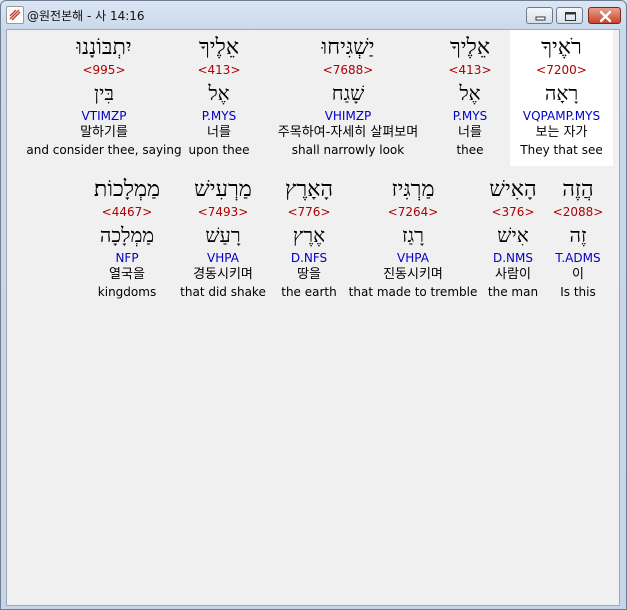 The width and height of the screenshot is (627, 610). What do you see at coordinates (104, 132) in the screenshot?
I see `korean-gloss: 말하기를` at bounding box center [104, 132].